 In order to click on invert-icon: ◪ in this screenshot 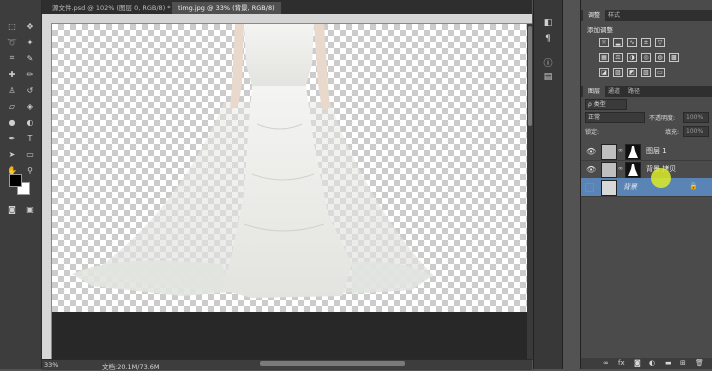, I will do `click(604, 72)`.